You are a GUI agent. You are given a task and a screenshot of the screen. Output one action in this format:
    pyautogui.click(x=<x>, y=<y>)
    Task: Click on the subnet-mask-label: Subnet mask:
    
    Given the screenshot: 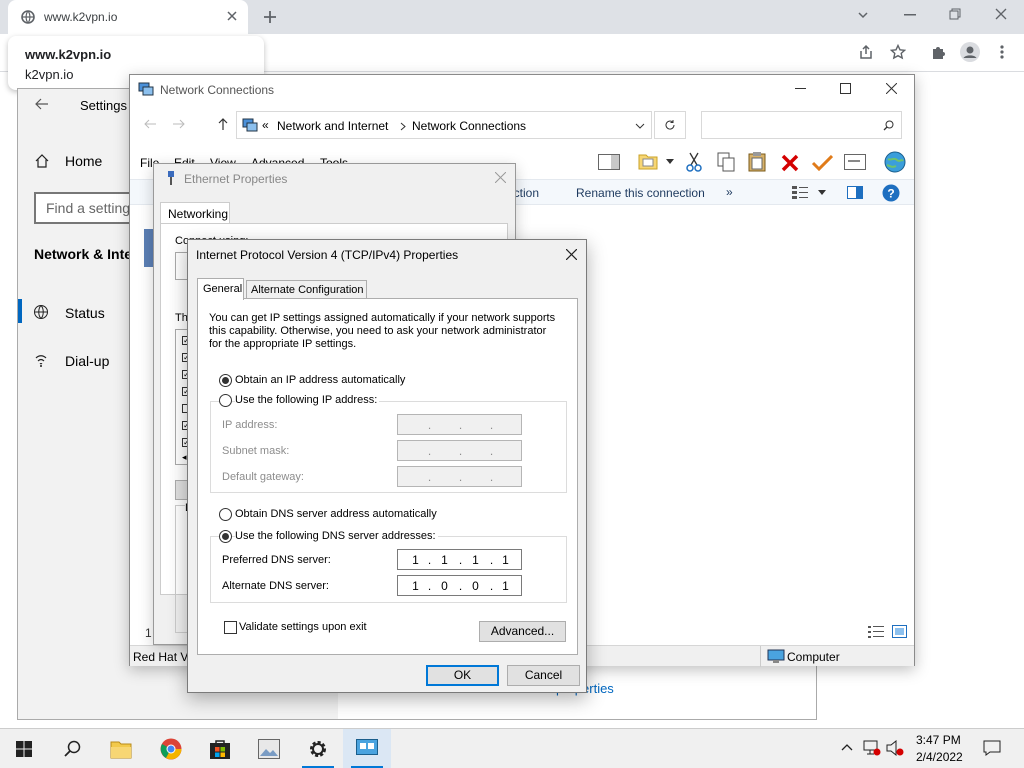 What is the action you would take?
    pyautogui.click(x=256, y=451)
    